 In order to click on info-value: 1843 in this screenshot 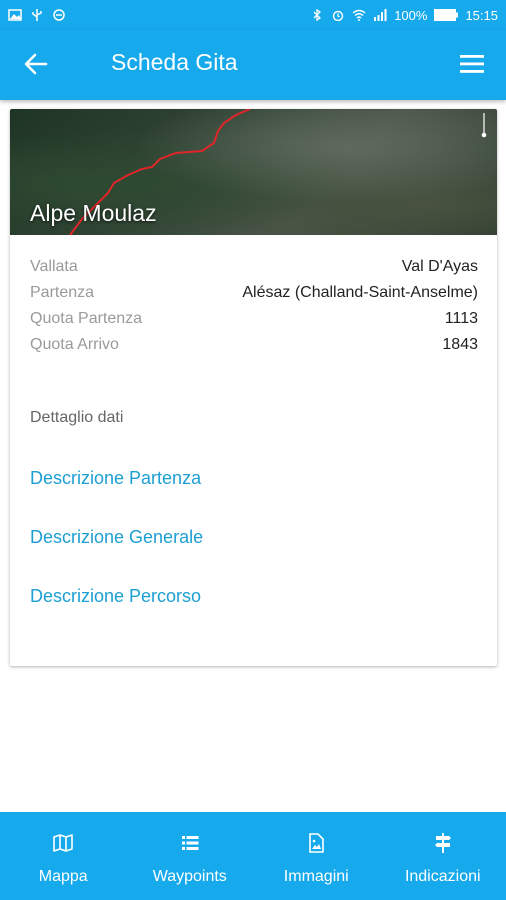, I will do `click(460, 344)`.